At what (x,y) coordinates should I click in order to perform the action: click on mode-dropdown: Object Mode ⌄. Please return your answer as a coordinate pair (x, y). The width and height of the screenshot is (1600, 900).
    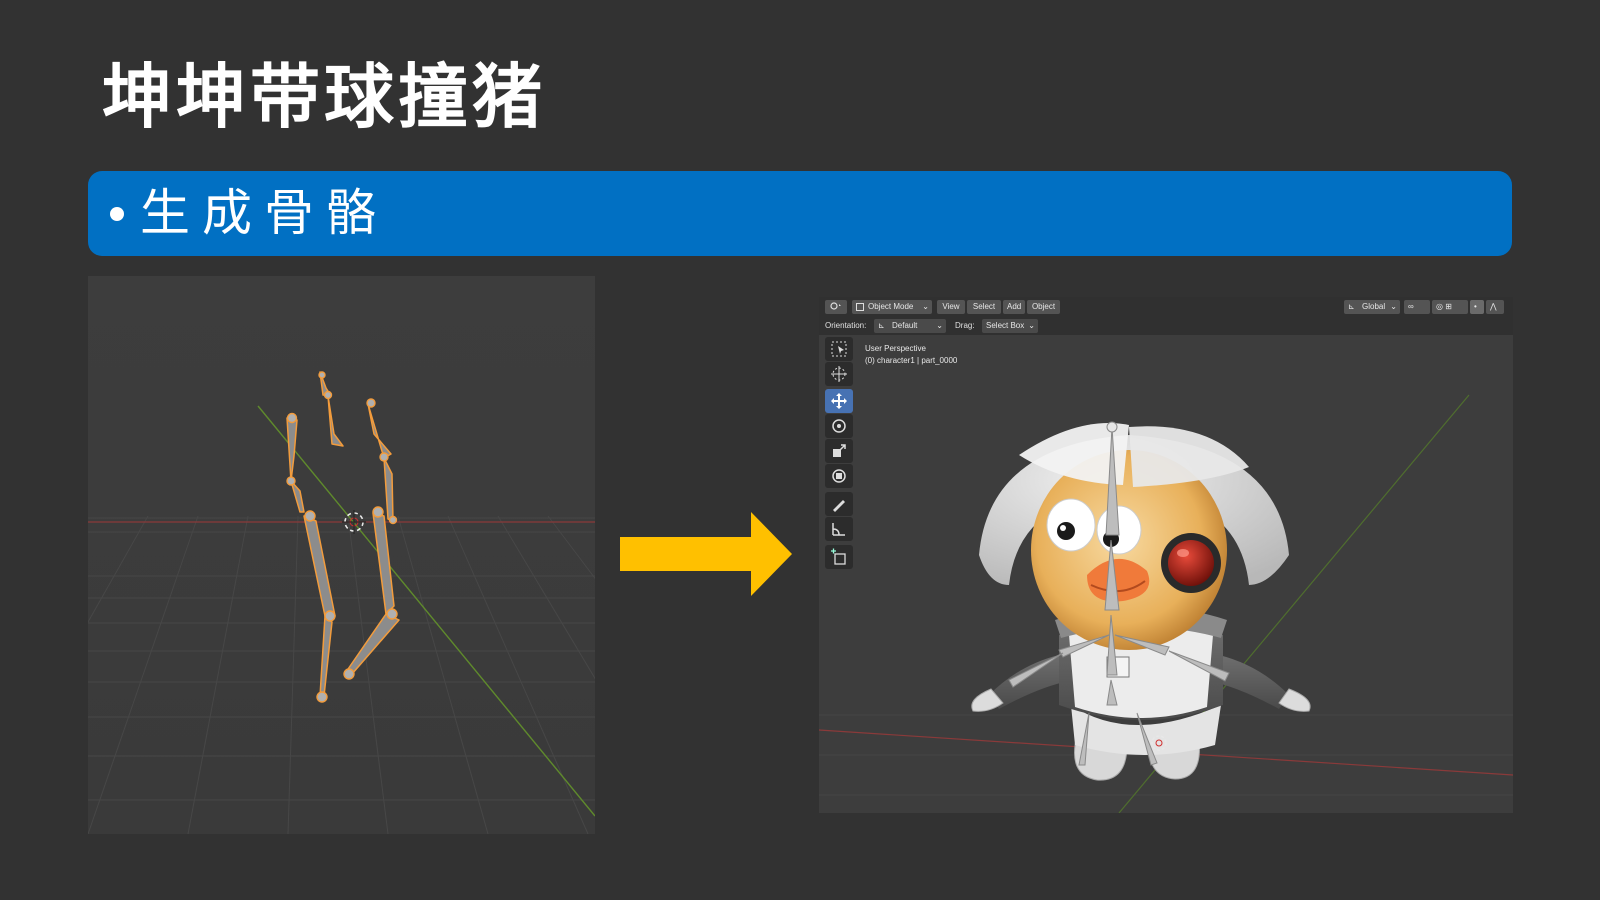
    Looking at the image, I should click on (892, 307).